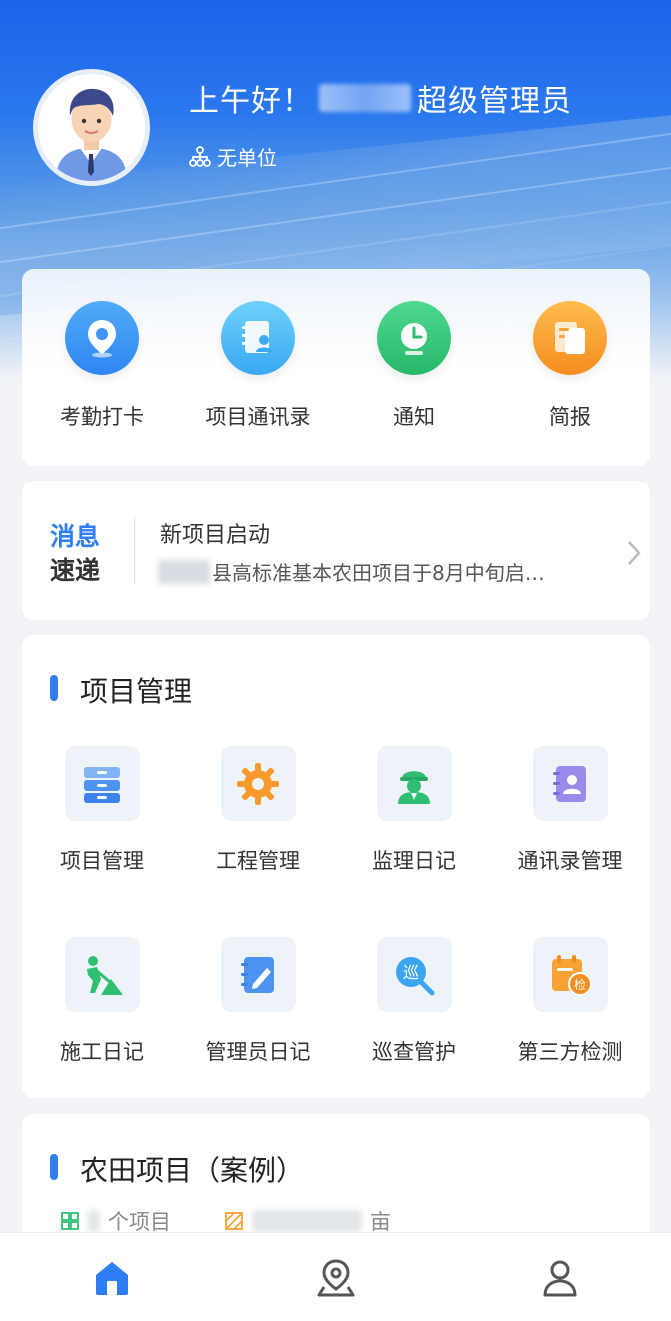 The image size is (671, 1321). Describe the element at coordinates (570, 783) in the screenshot. I see `contact-card-icon` at that location.